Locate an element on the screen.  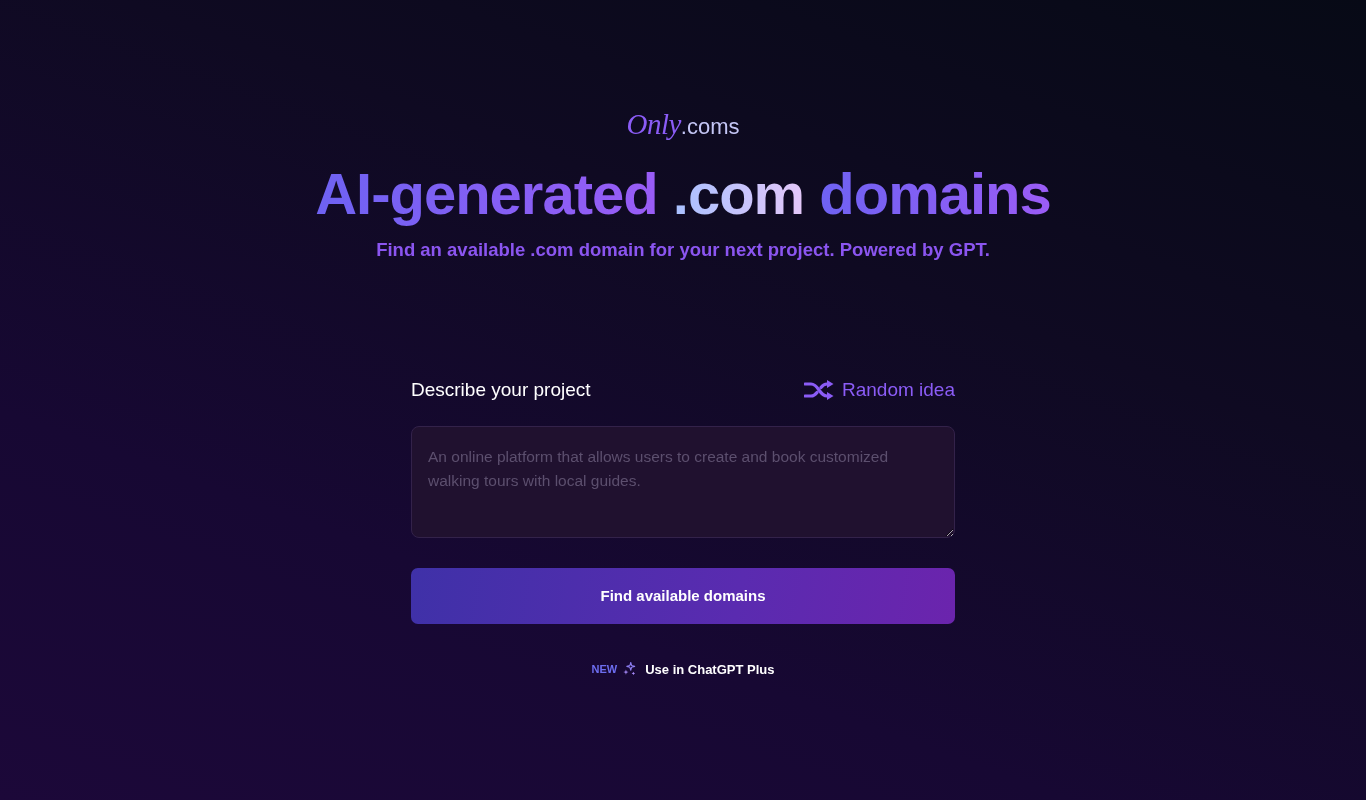
description-input: An online platform that allows users to create and book customized walking tours with local guides. is located at coordinates (683, 481).